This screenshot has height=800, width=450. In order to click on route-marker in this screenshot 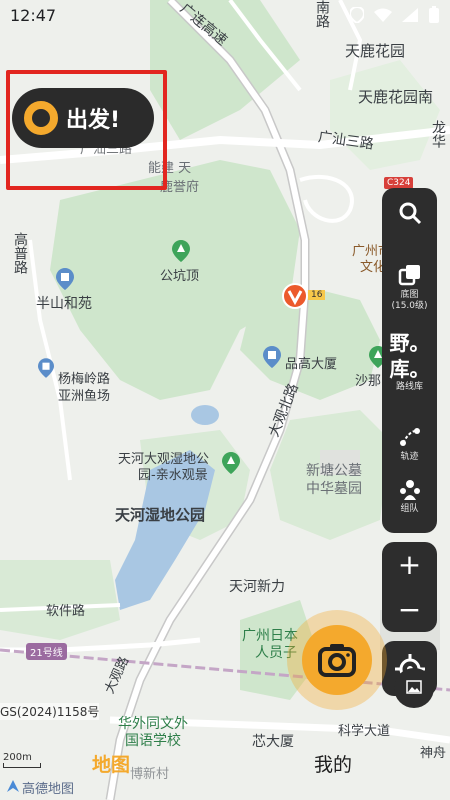, I will do `click(295, 299)`.